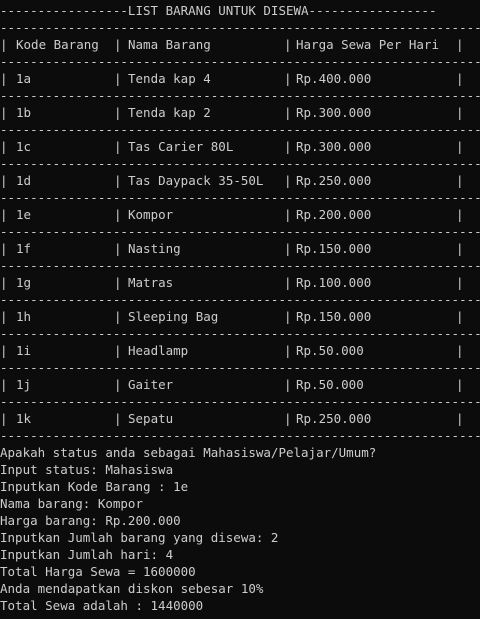 This screenshot has width=480, height=619. What do you see at coordinates (169, 44) in the screenshot?
I see `header-nama-barang: Nama Barang` at bounding box center [169, 44].